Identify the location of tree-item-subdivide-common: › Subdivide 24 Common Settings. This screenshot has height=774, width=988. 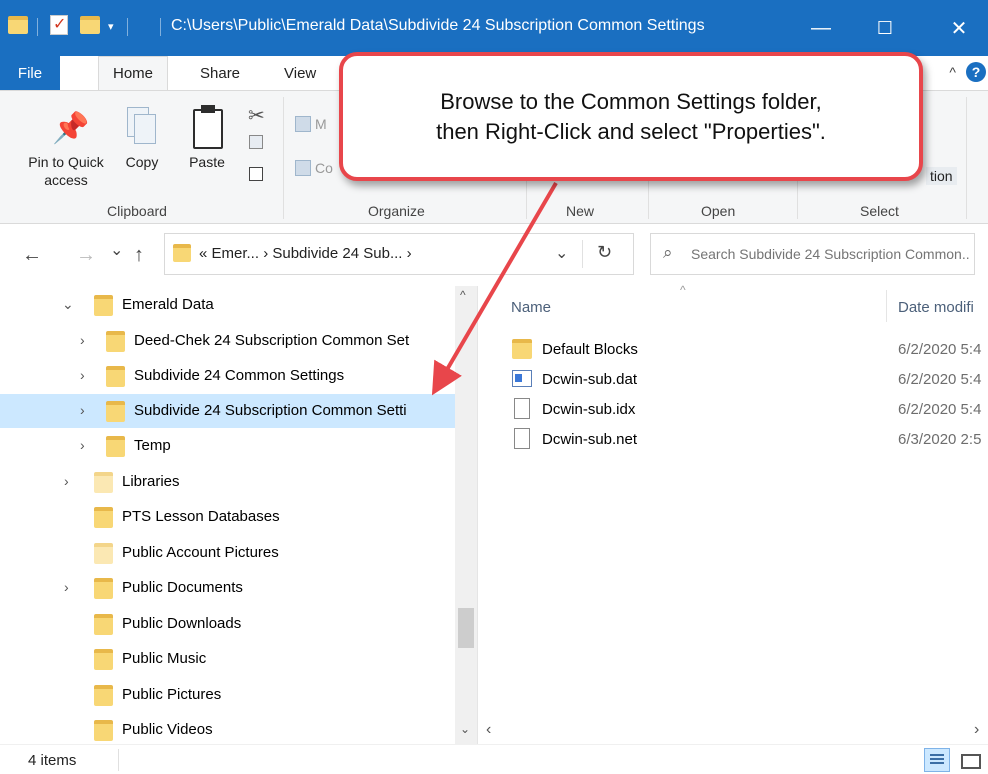
(227, 376).